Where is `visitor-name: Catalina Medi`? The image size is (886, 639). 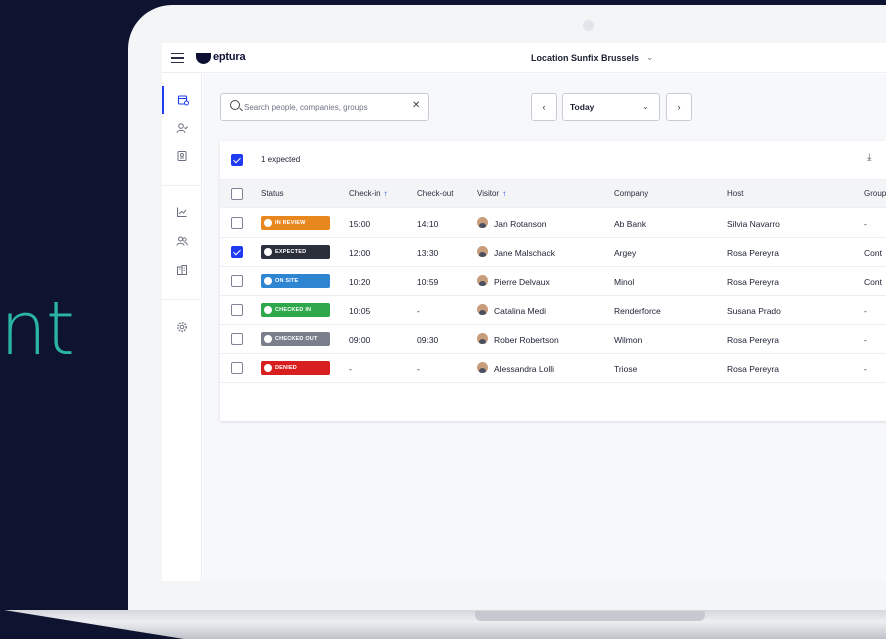
visitor-name: Catalina Medi is located at coordinates (520, 311).